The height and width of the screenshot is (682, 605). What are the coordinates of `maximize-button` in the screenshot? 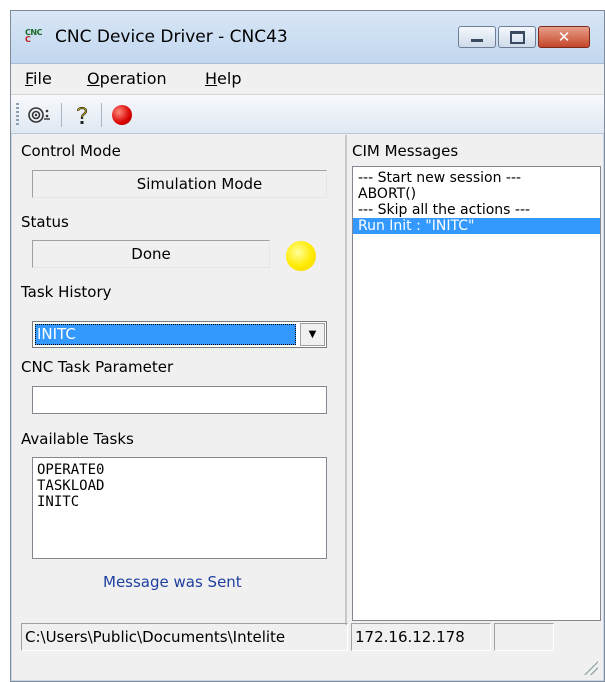 It's located at (517, 37).